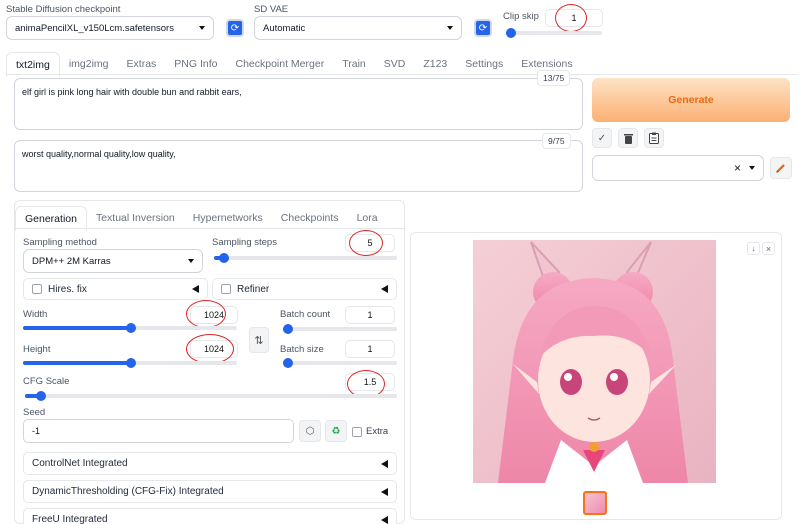 This screenshot has width=800, height=524. Describe the element at coordinates (35, 314) in the screenshot. I see `width-label: Width` at that location.